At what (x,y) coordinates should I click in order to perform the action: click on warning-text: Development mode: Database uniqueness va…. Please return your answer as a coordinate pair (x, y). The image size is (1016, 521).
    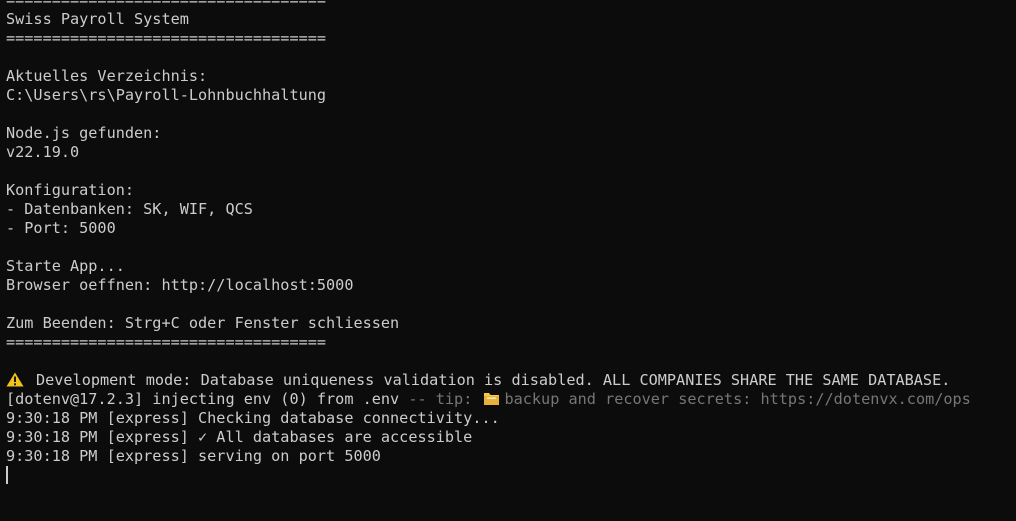
    Looking at the image, I should click on (493, 380).